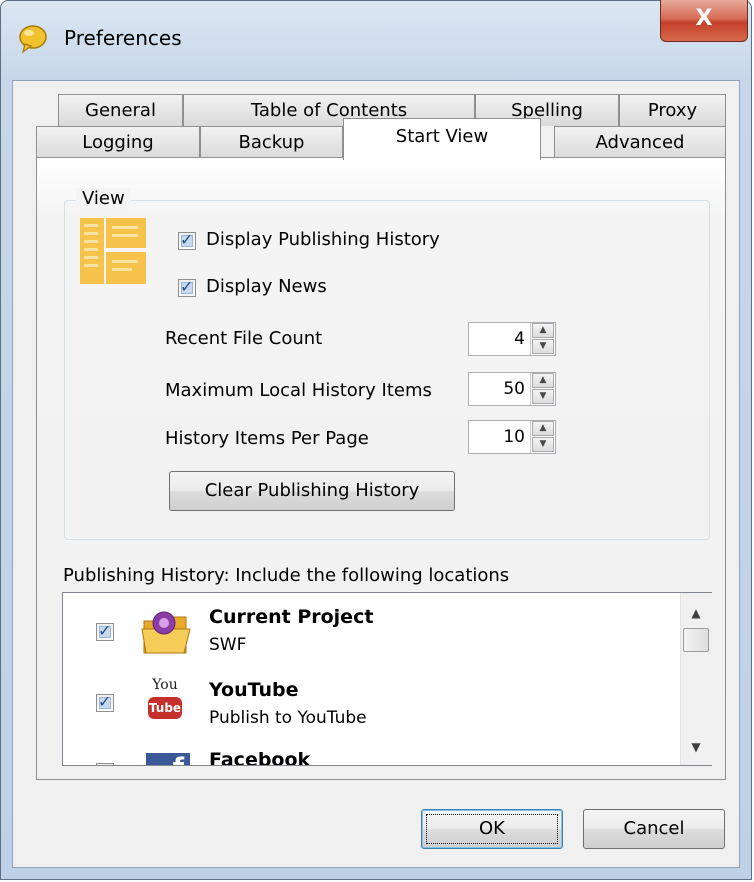  I want to click on max-local-history-value: 50, so click(514, 389).